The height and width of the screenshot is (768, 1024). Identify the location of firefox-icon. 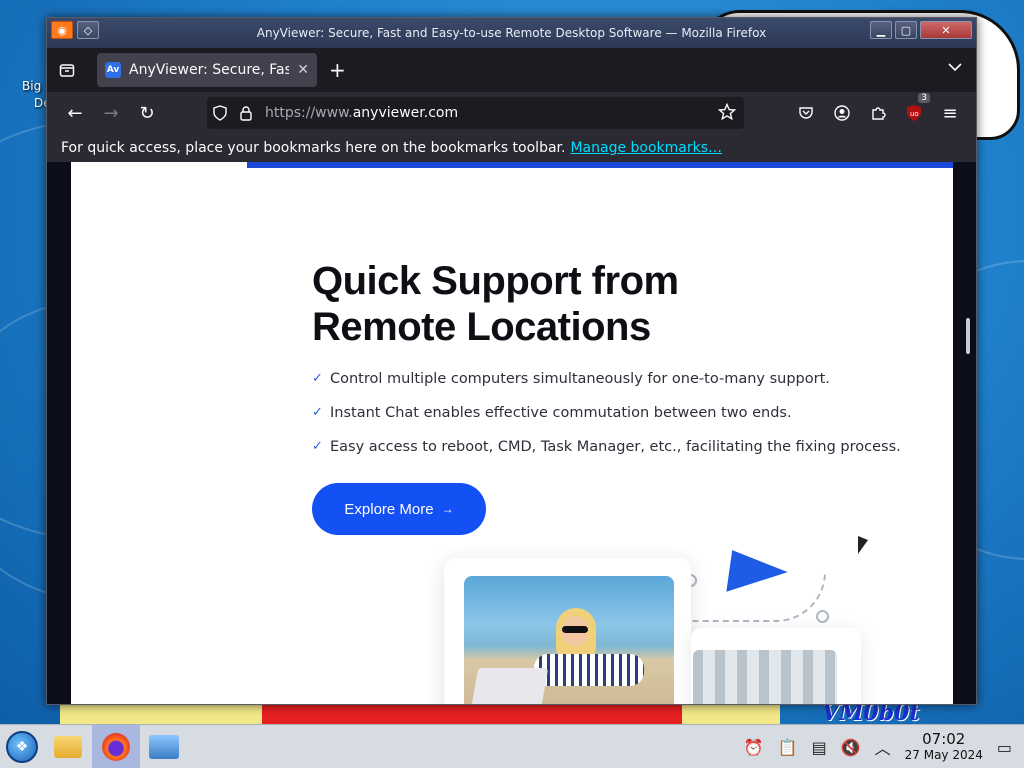
(116, 746).